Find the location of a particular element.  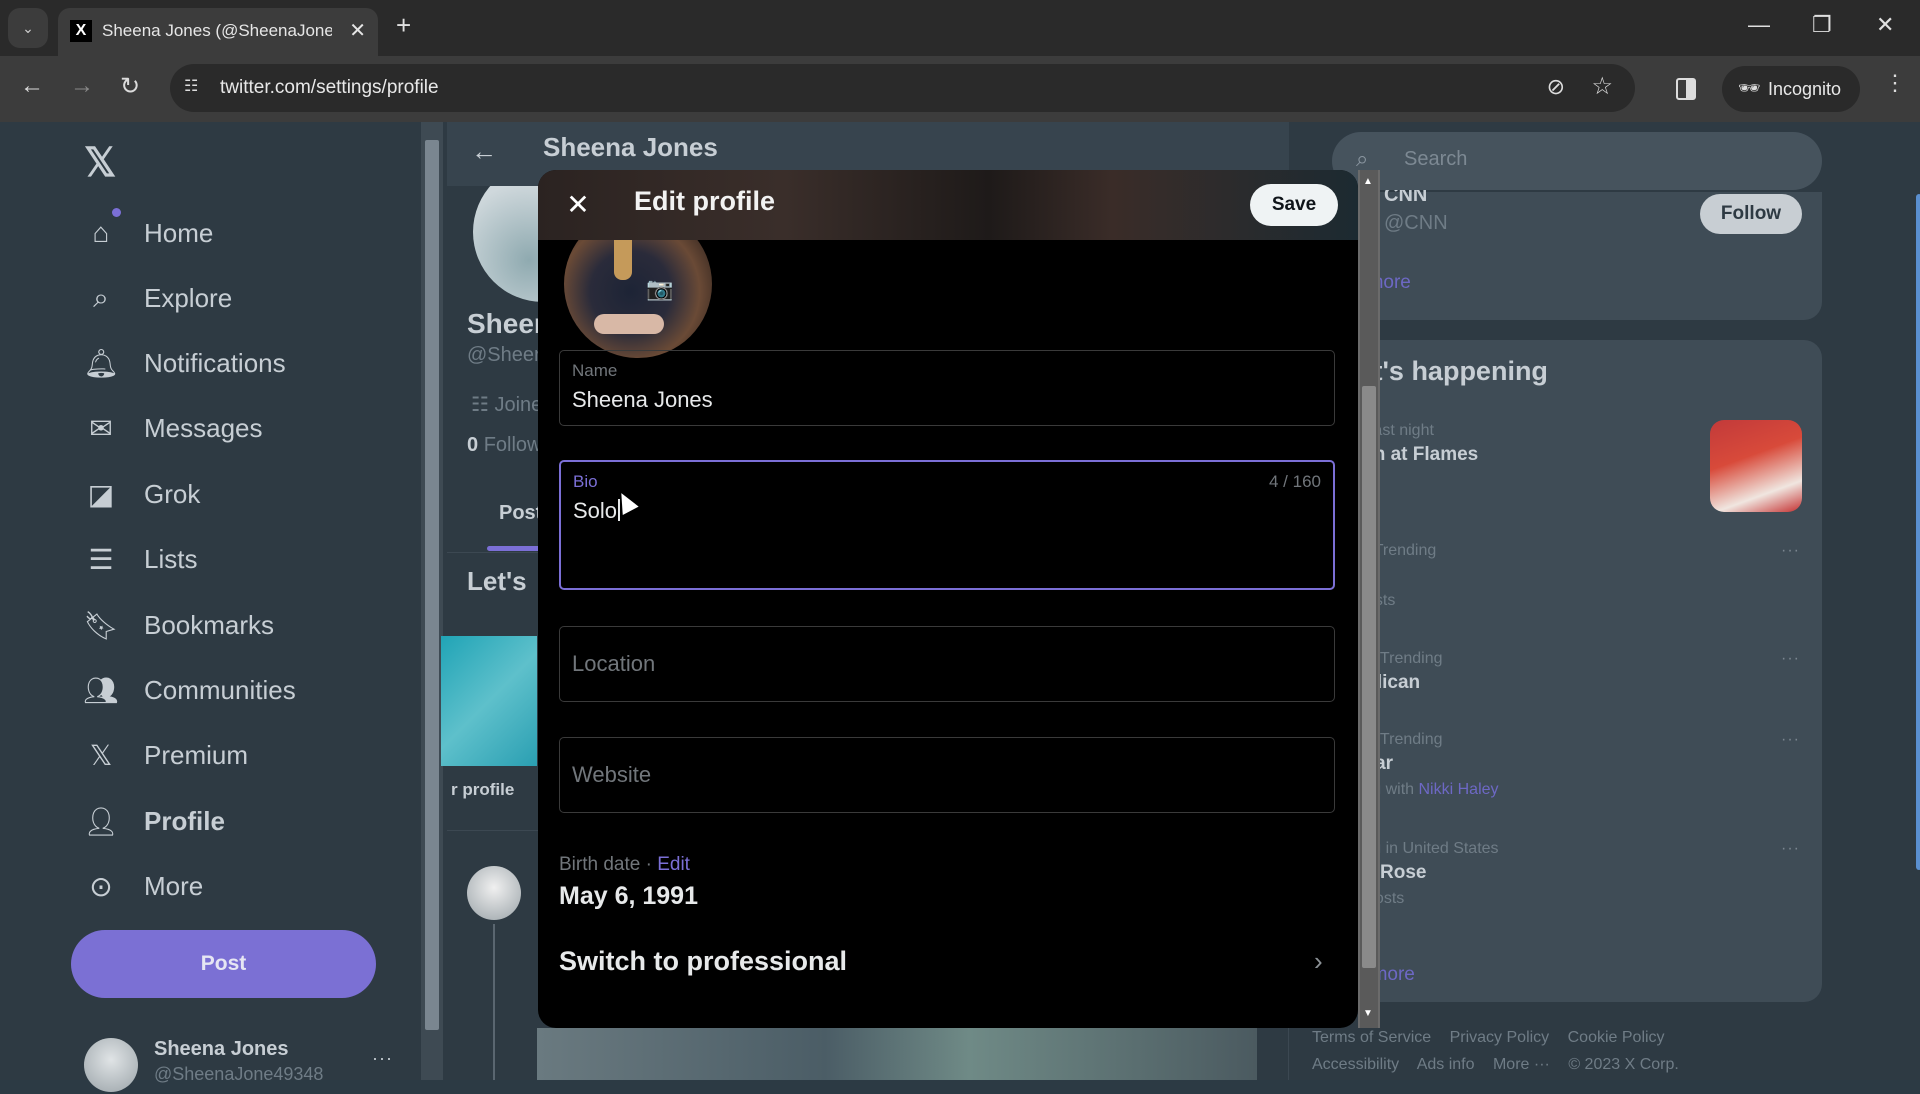

reload-icon: ↻ is located at coordinates (130, 86).